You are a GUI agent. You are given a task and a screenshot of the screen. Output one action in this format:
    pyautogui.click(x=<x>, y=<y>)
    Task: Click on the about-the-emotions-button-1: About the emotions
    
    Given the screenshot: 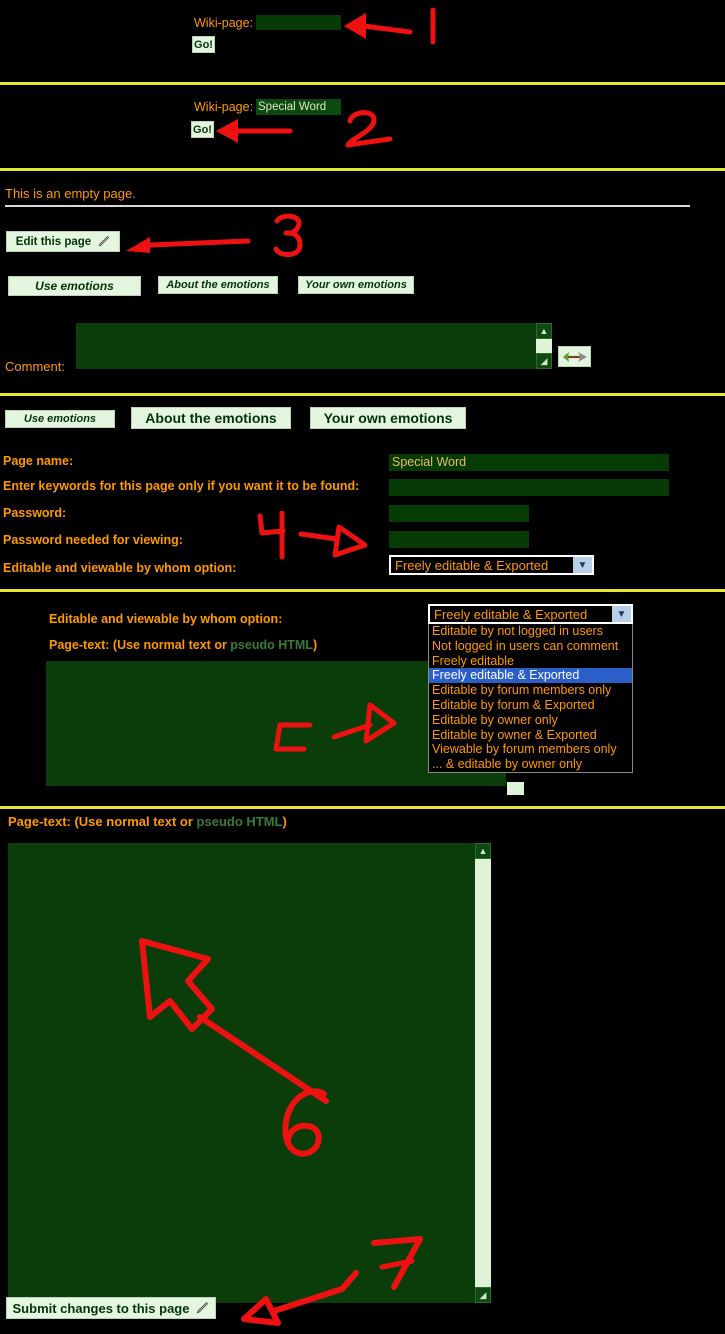 What is the action you would take?
    pyautogui.click(x=218, y=285)
    